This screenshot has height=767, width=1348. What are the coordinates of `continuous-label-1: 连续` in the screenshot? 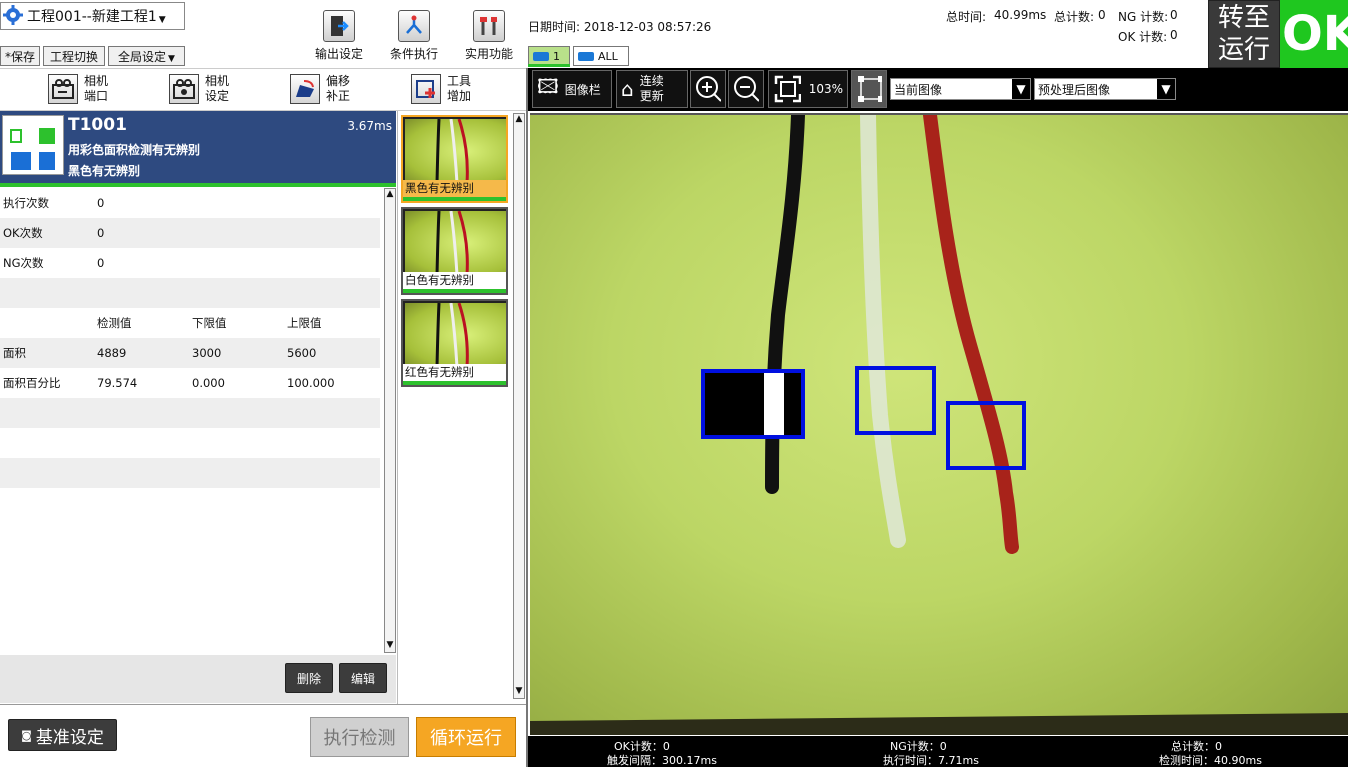 It's located at (651, 81).